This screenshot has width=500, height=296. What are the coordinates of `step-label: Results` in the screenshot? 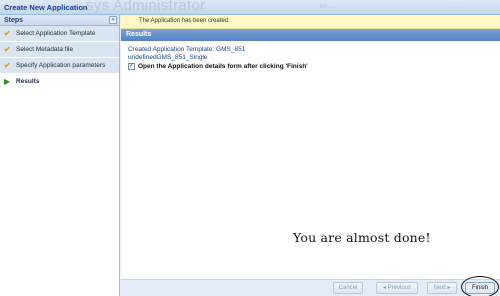 It's located at (28, 81).